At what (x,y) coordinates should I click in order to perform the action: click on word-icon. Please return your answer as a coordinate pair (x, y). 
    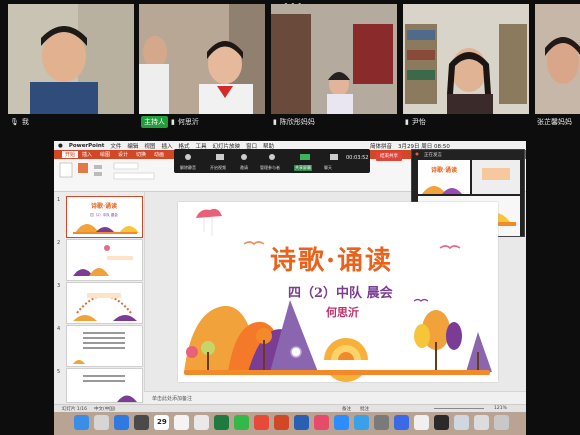
    Looking at the image, I should click on (301, 422).